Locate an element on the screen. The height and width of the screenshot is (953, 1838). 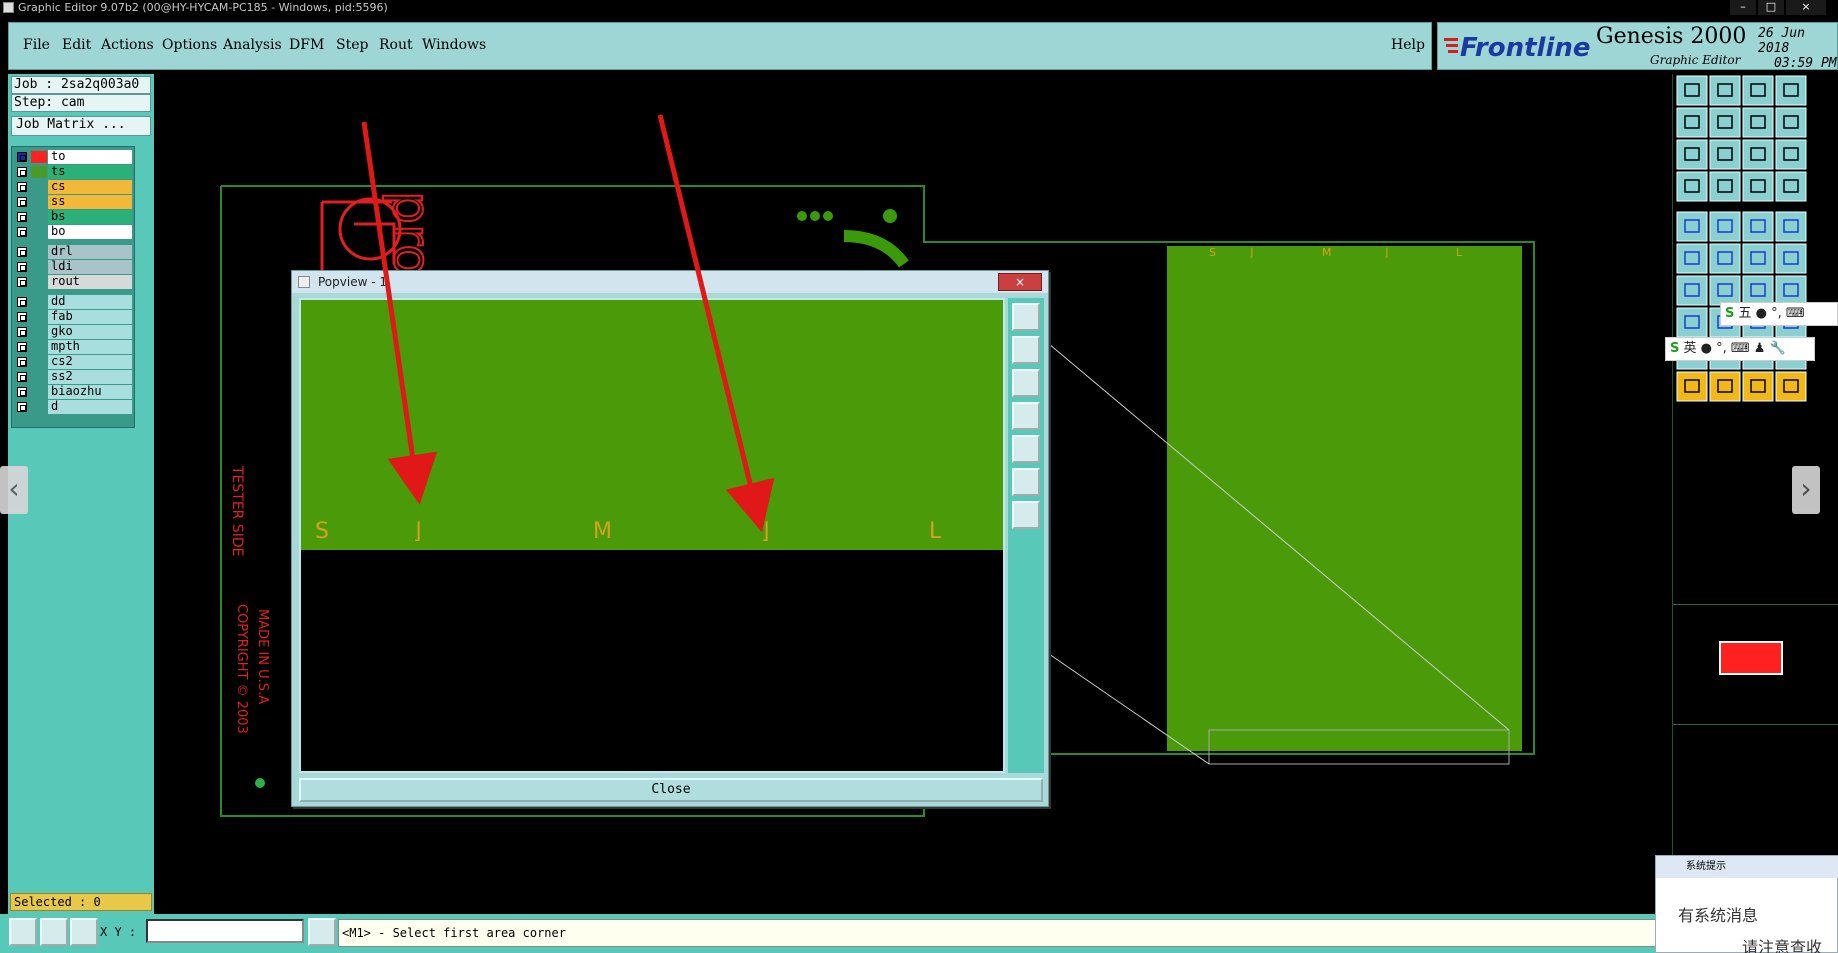
paste-layer-icon is located at coordinates (1725, 90).